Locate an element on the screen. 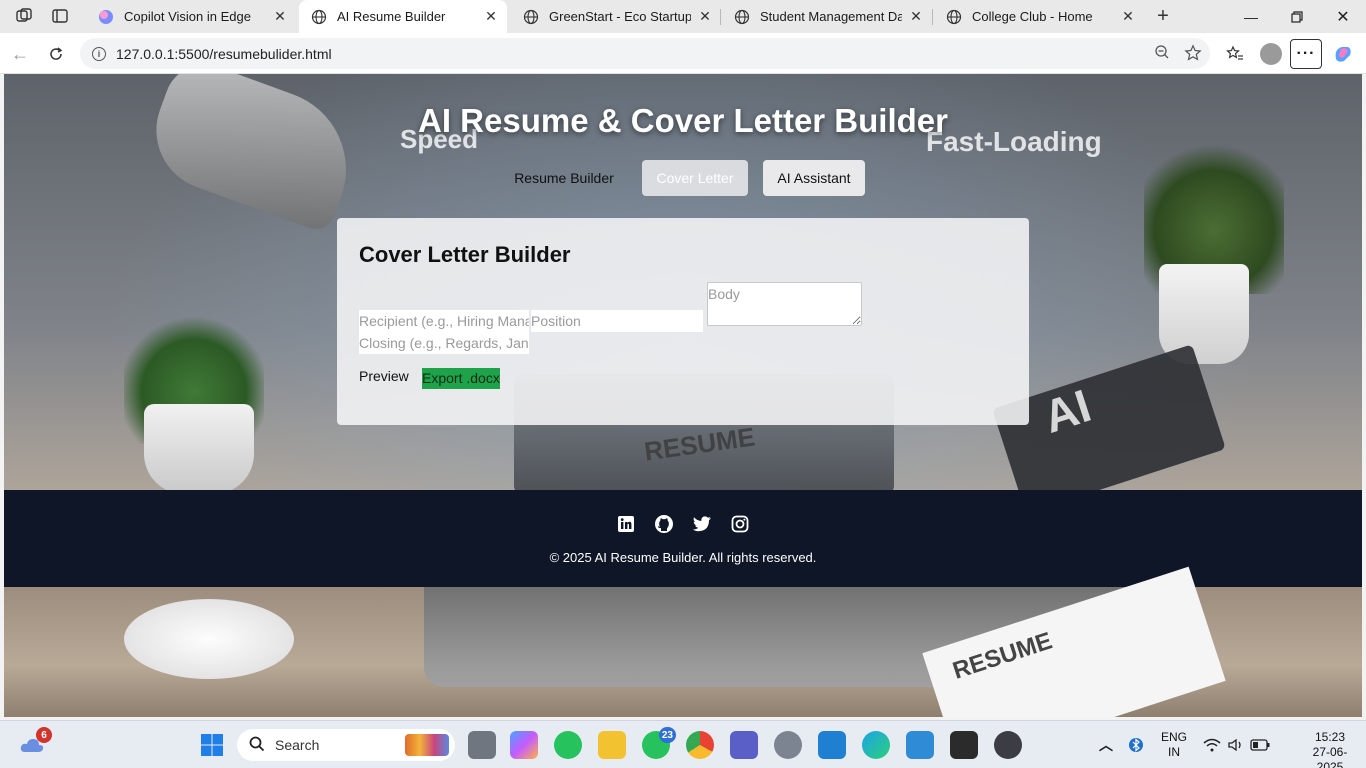  social-links is located at coordinates (683, 524).